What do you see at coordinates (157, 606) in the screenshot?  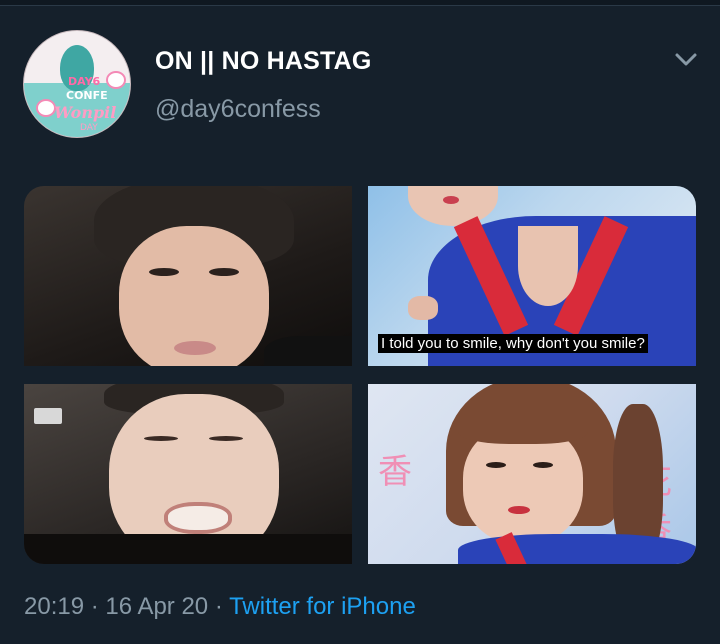 I see `tweet-date: 16 Apr 20` at bounding box center [157, 606].